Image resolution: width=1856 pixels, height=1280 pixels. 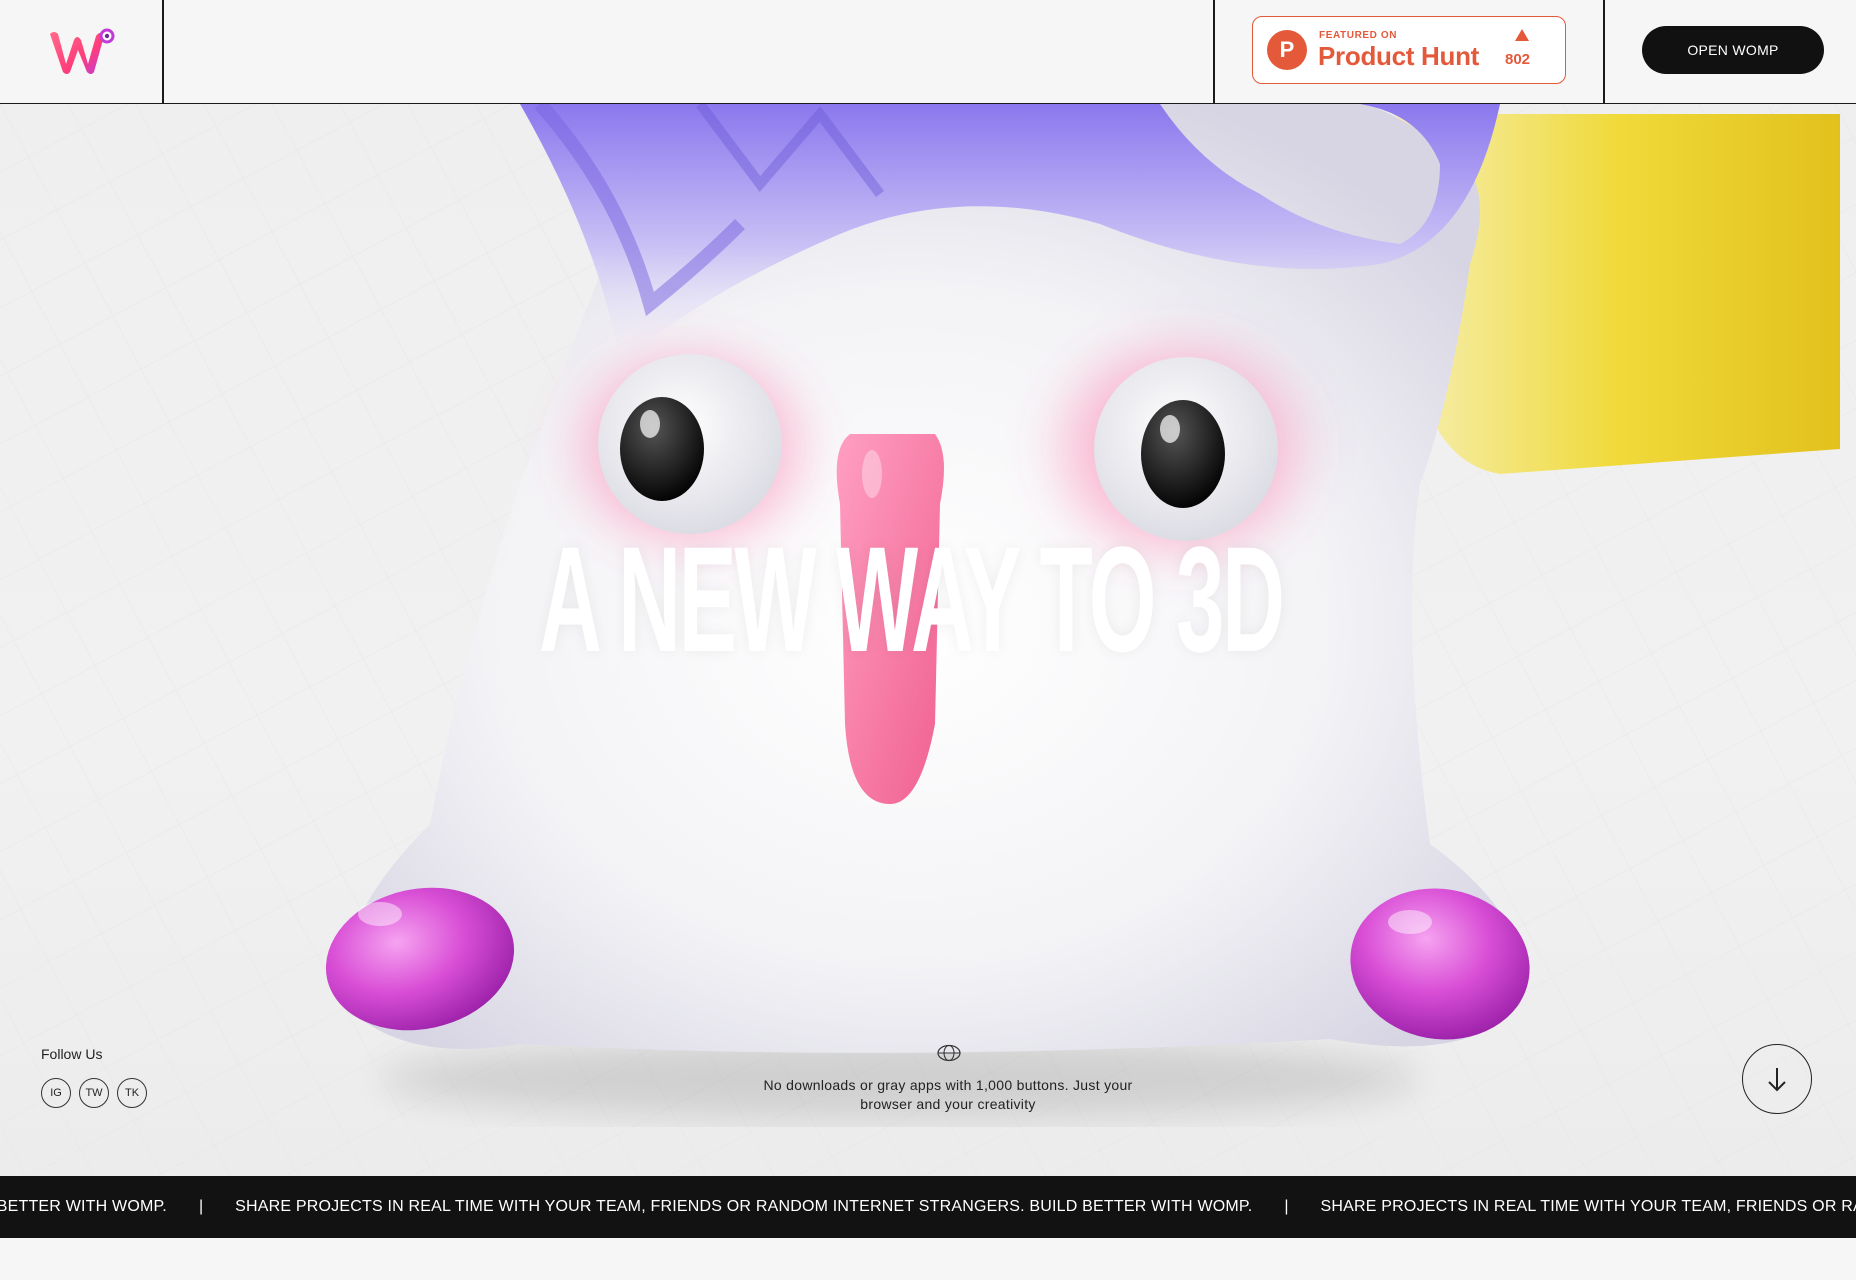 I want to click on product-hunt-badge: P FEATURED ON Product Hunt 802, so click(x=1409, y=50).